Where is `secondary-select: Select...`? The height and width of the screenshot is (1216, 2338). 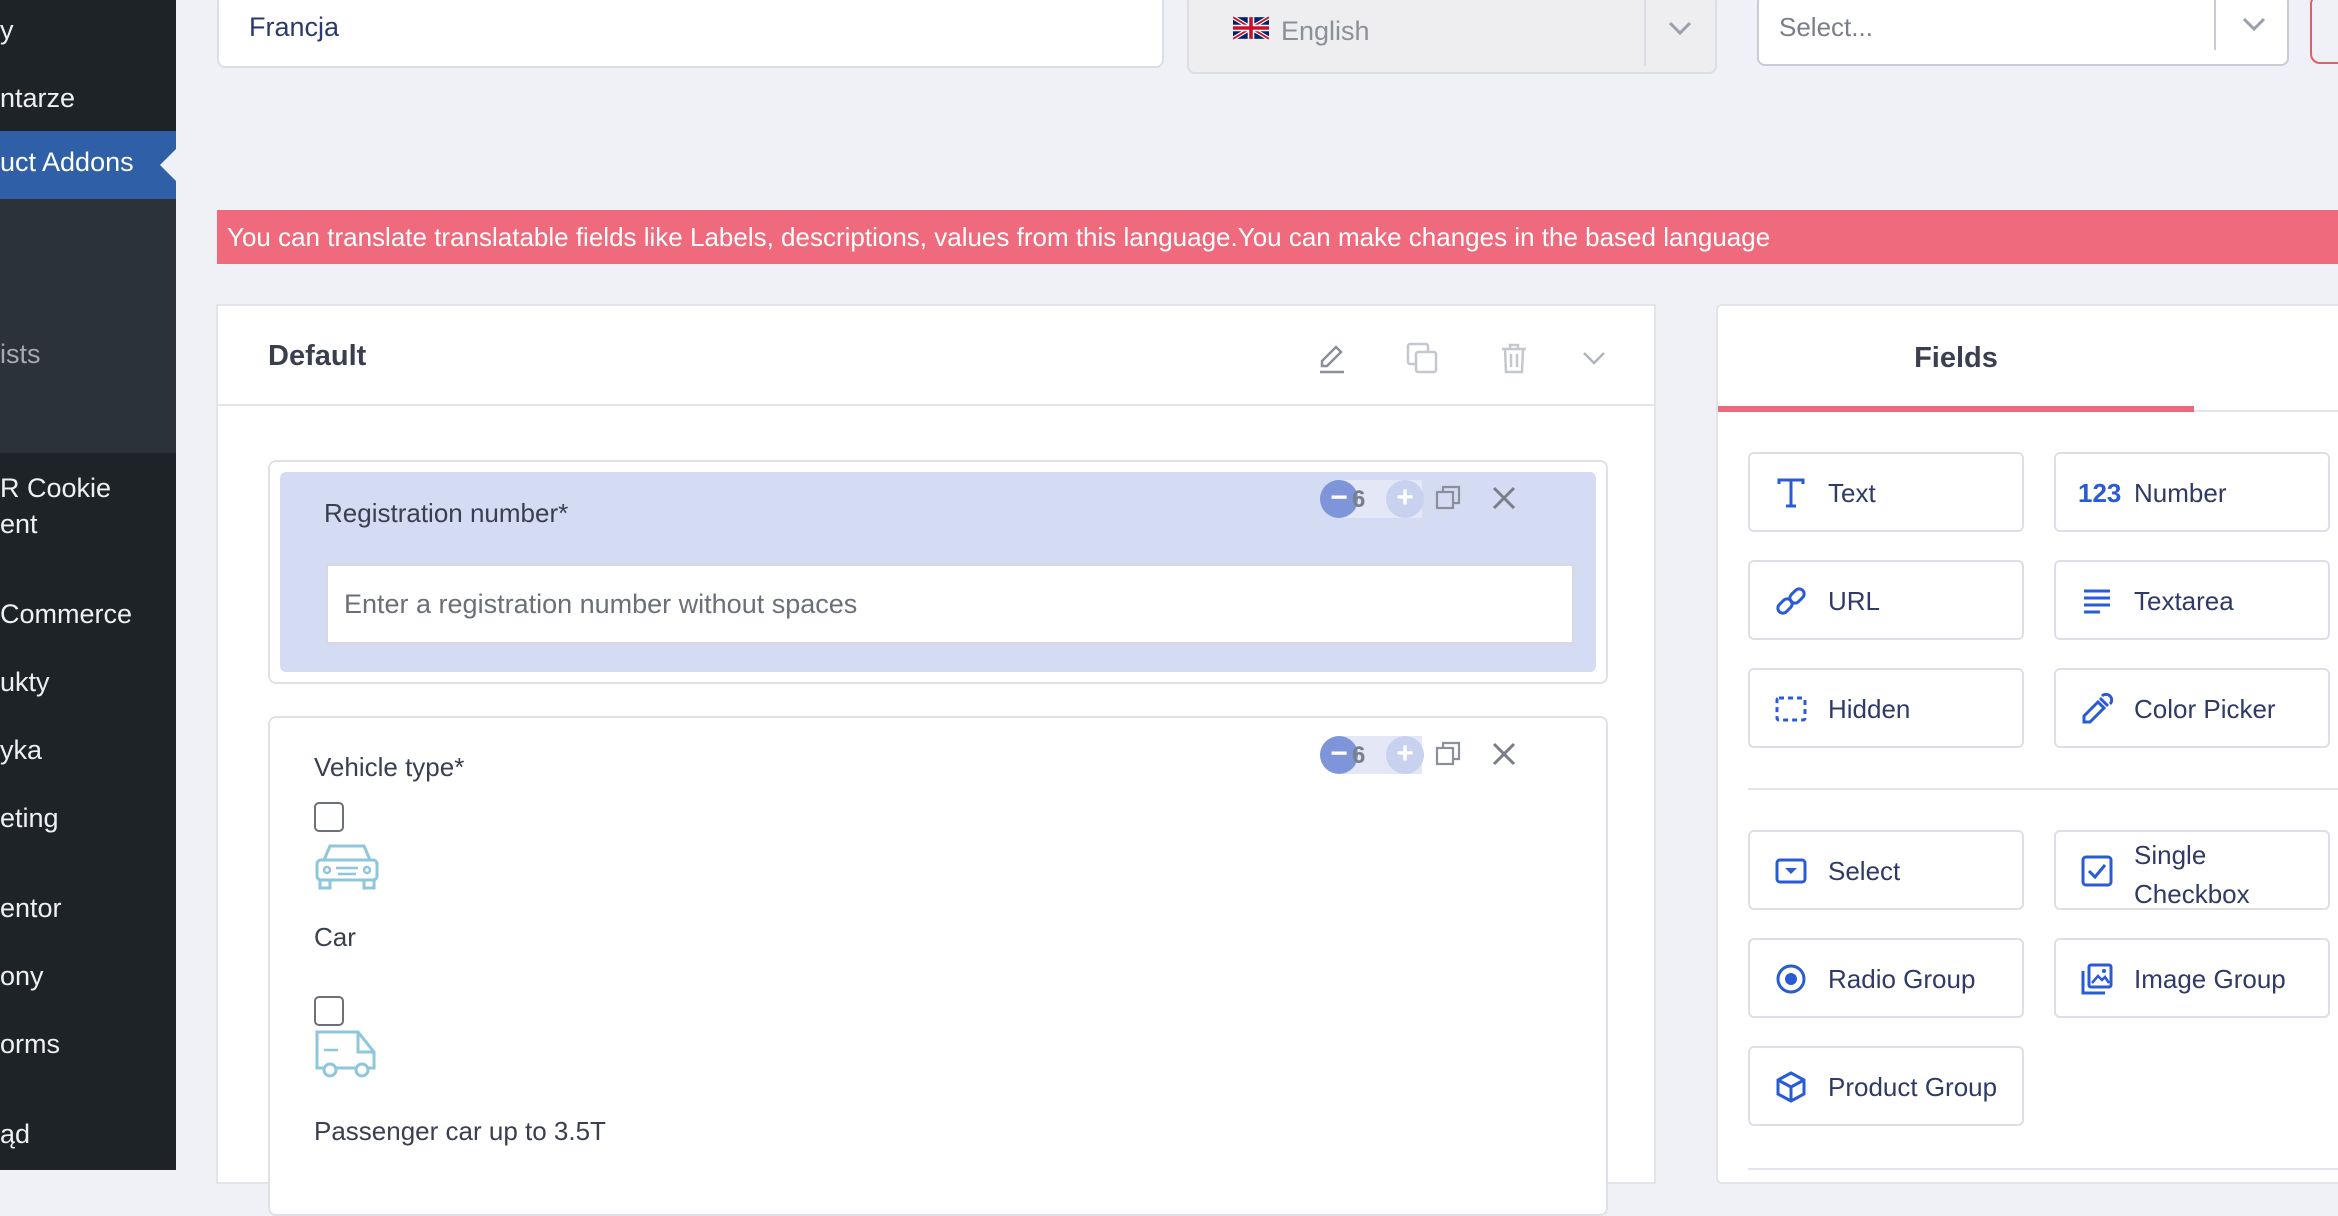
secondary-select: Select... is located at coordinates (2023, 33).